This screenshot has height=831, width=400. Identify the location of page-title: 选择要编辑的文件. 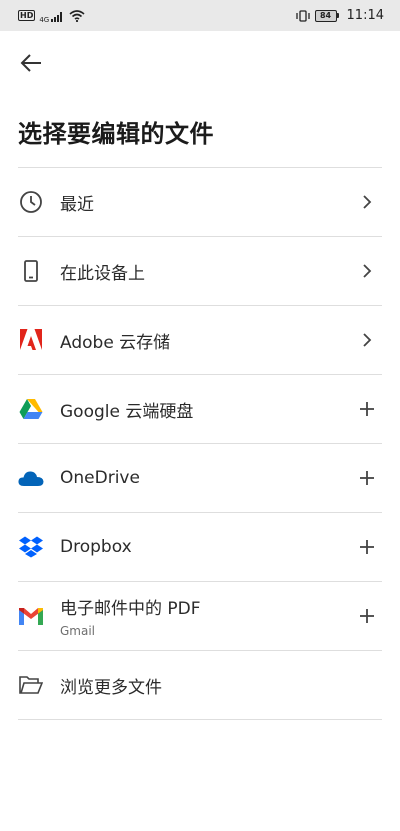
(116, 134).